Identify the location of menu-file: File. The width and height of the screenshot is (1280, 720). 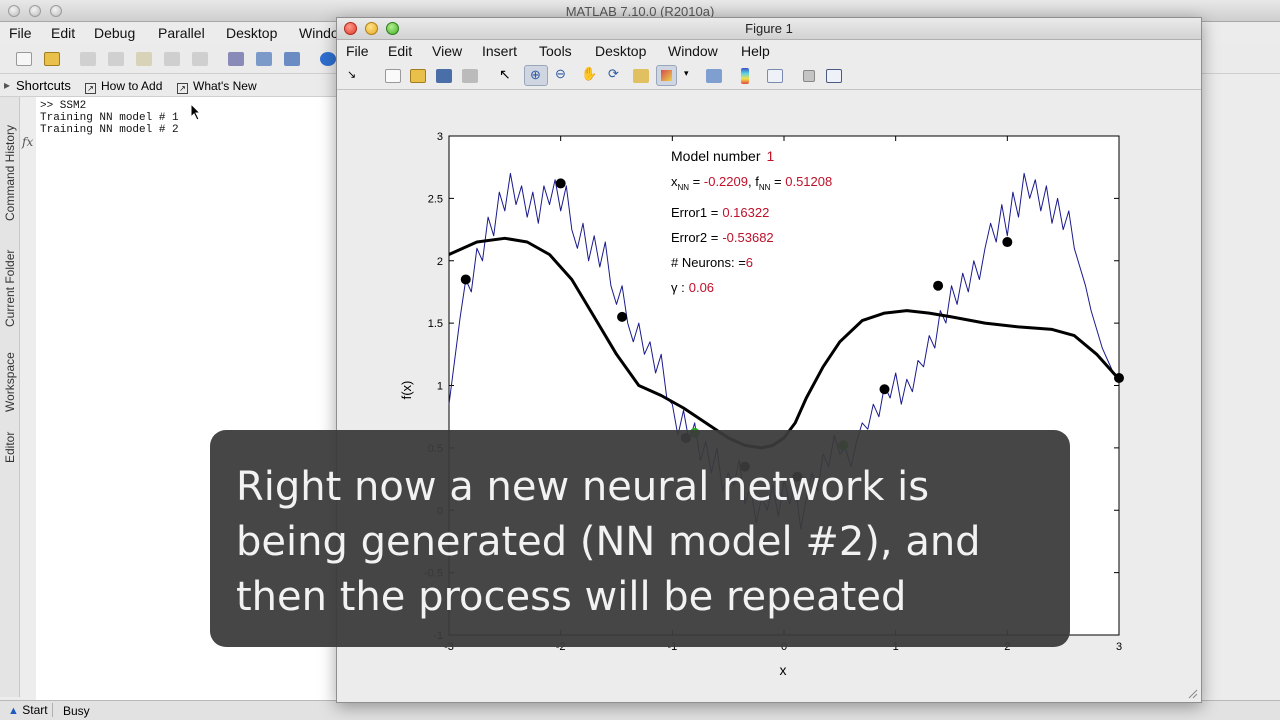
(20, 33).